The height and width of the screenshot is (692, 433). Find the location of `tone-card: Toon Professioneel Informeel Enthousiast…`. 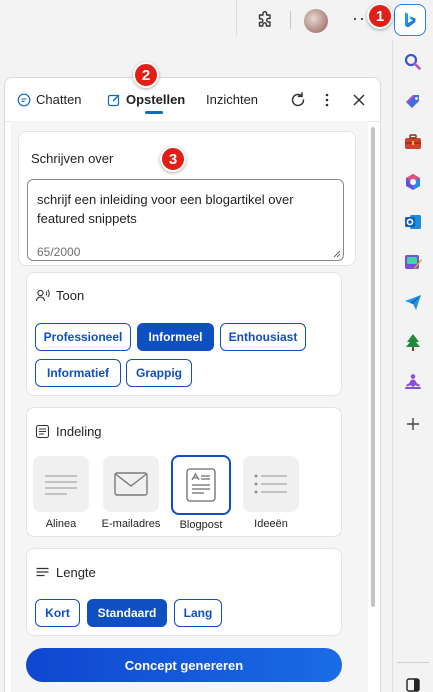

tone-card: Toon Professioneel Informeel Enthousiast… is located at coordinates (184, 334).